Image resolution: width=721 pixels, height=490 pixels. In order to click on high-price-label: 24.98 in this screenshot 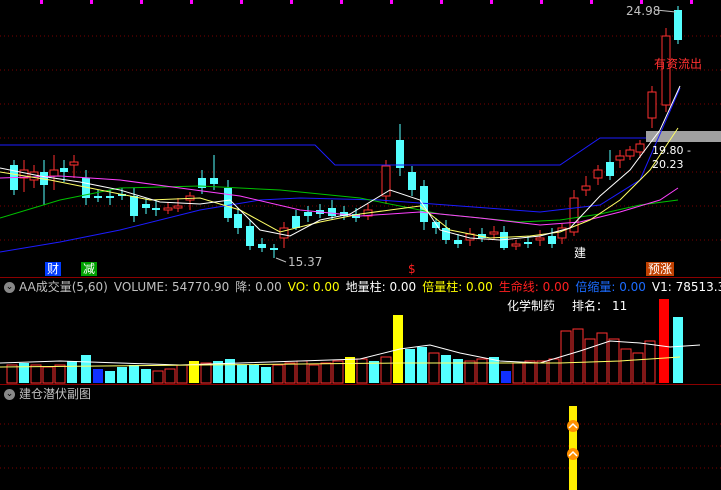, I will do `click(643, 11)`.